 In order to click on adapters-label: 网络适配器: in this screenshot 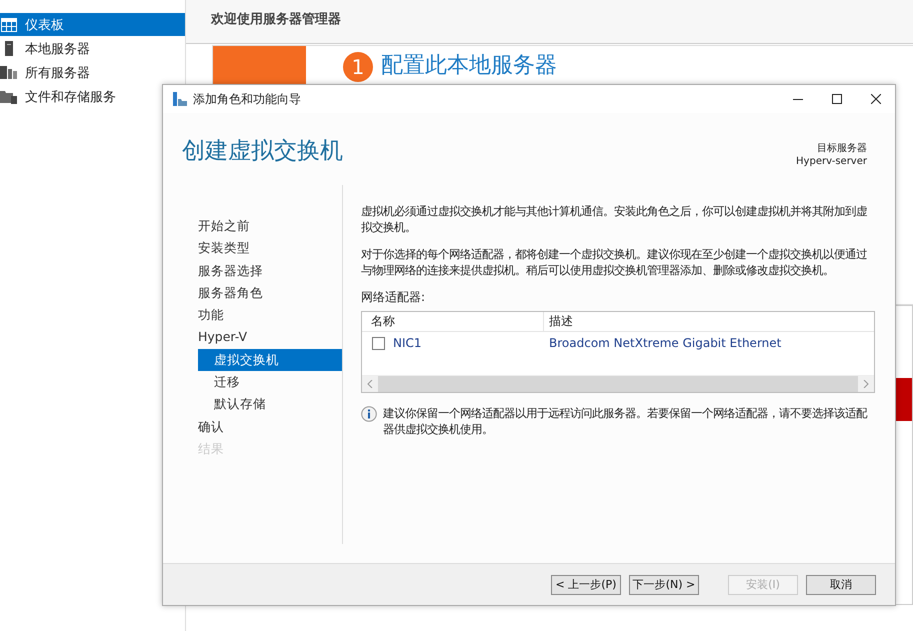, I will do `click(393, 297)`.